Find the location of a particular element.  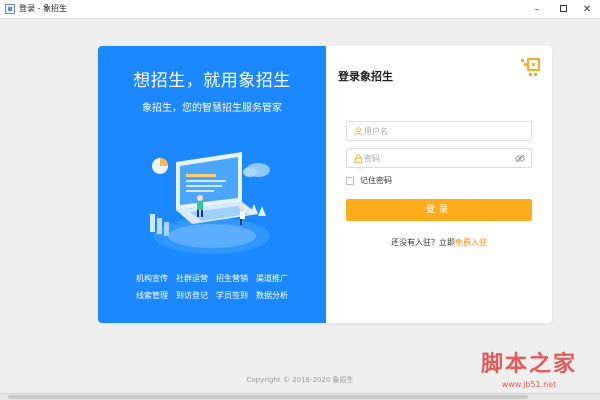

app-icon is located at coordinates (10, 9).